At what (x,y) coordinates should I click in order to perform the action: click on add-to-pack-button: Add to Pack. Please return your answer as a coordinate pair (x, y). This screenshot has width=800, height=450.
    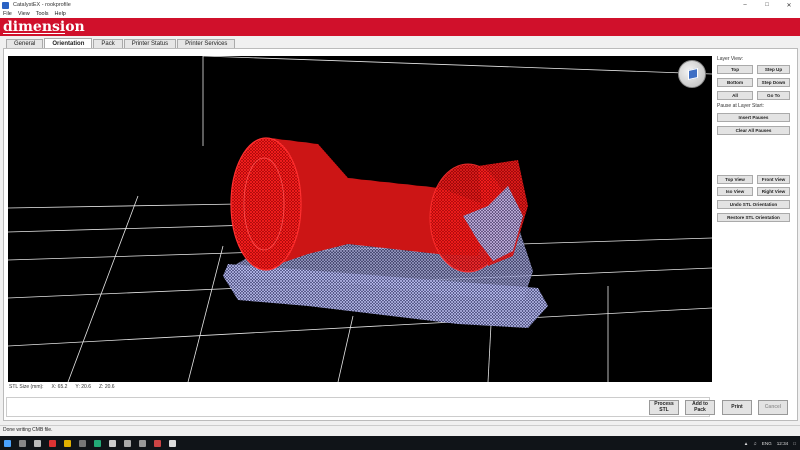
    Looking at the image, I should click on (700, 407).